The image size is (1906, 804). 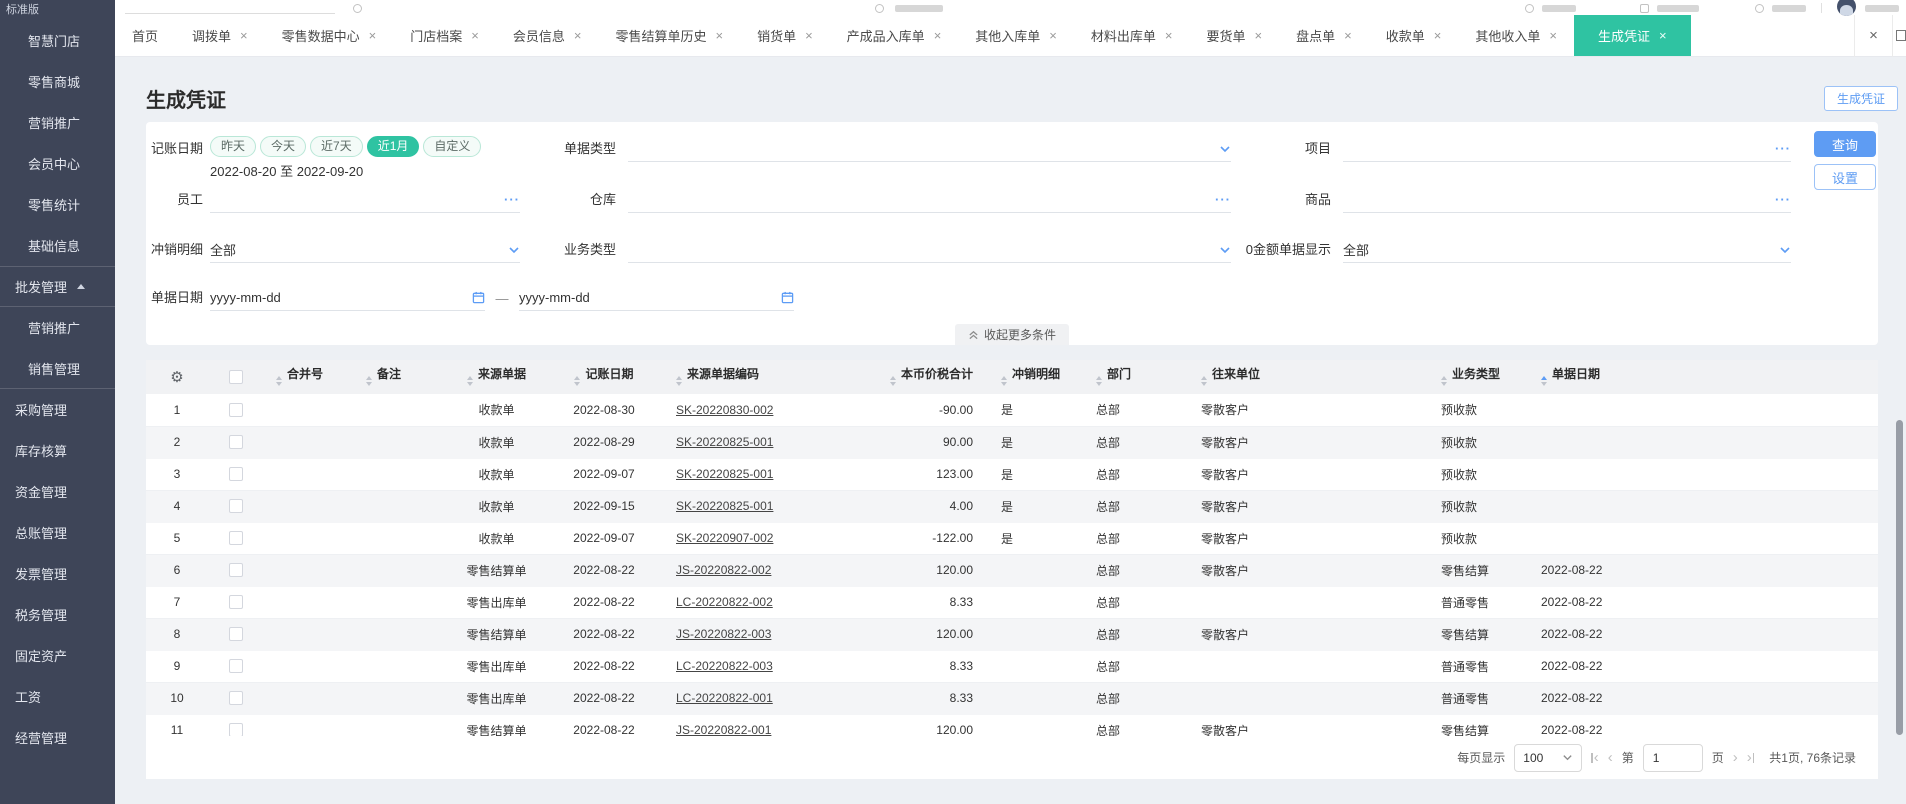 What do you see at coordinates (1632, 35) in the screenshot?
I see `tab-generate-voucher: 生成凭证 ×` at bounding box center [1632, 35].